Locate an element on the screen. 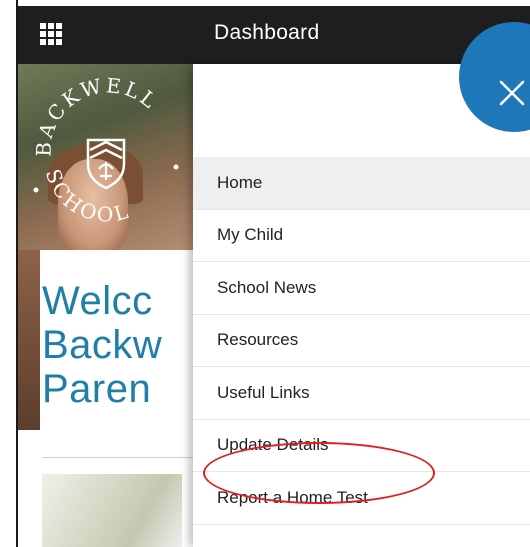 This screenshot has width=530, height=547. crest-text-bottom: SCHOOL is located at coordinates (86, 196).